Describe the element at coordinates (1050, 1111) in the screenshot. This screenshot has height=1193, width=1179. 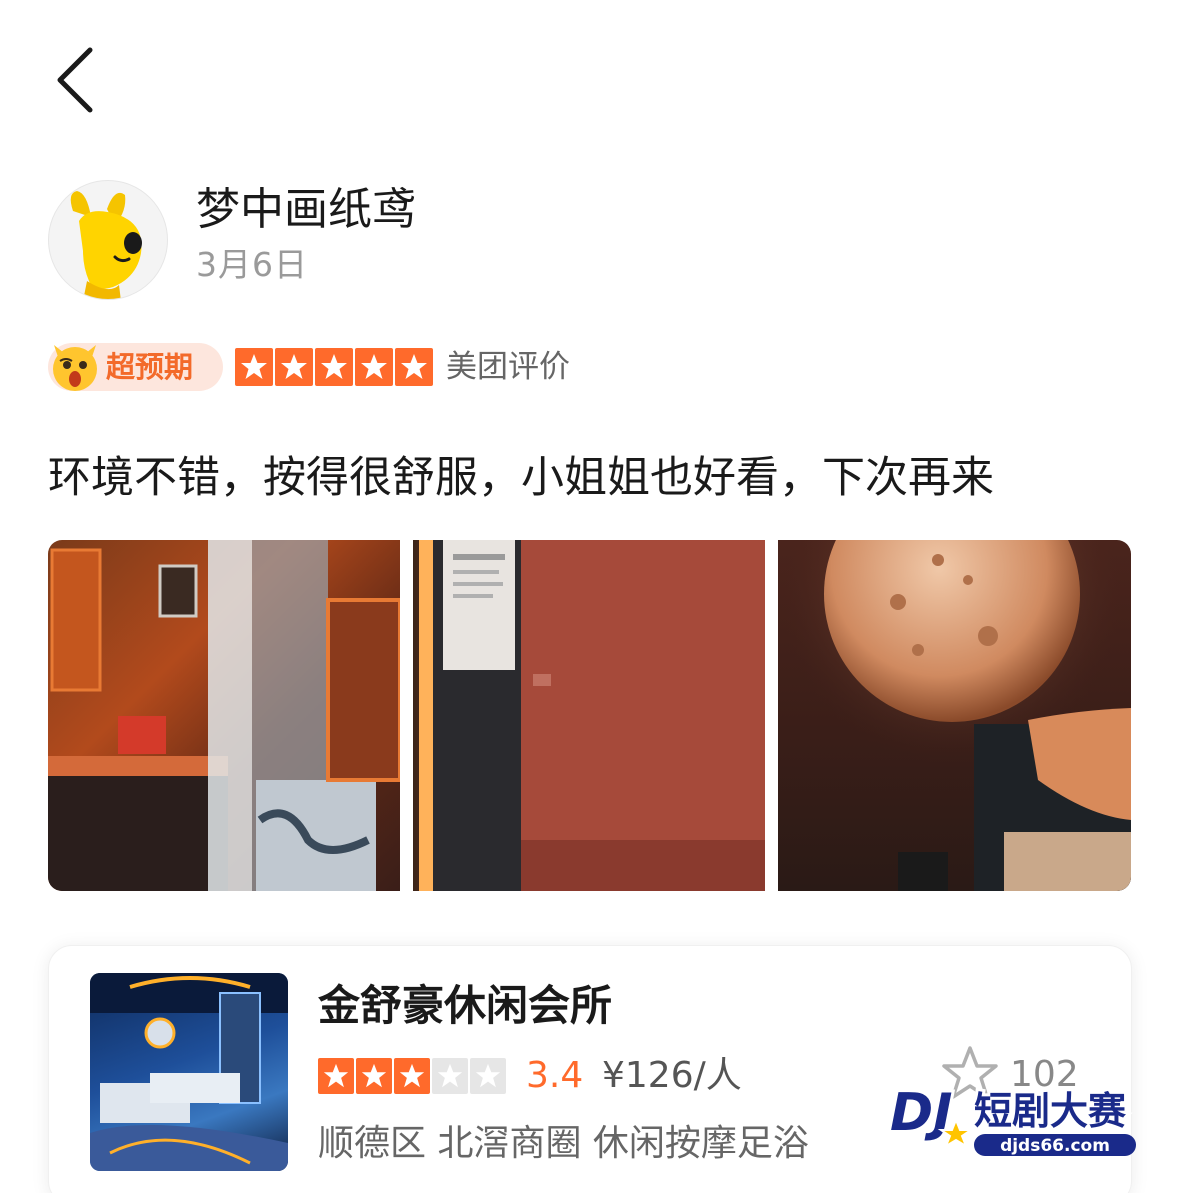
I see `svg-text: 短剧大赛` at that location.